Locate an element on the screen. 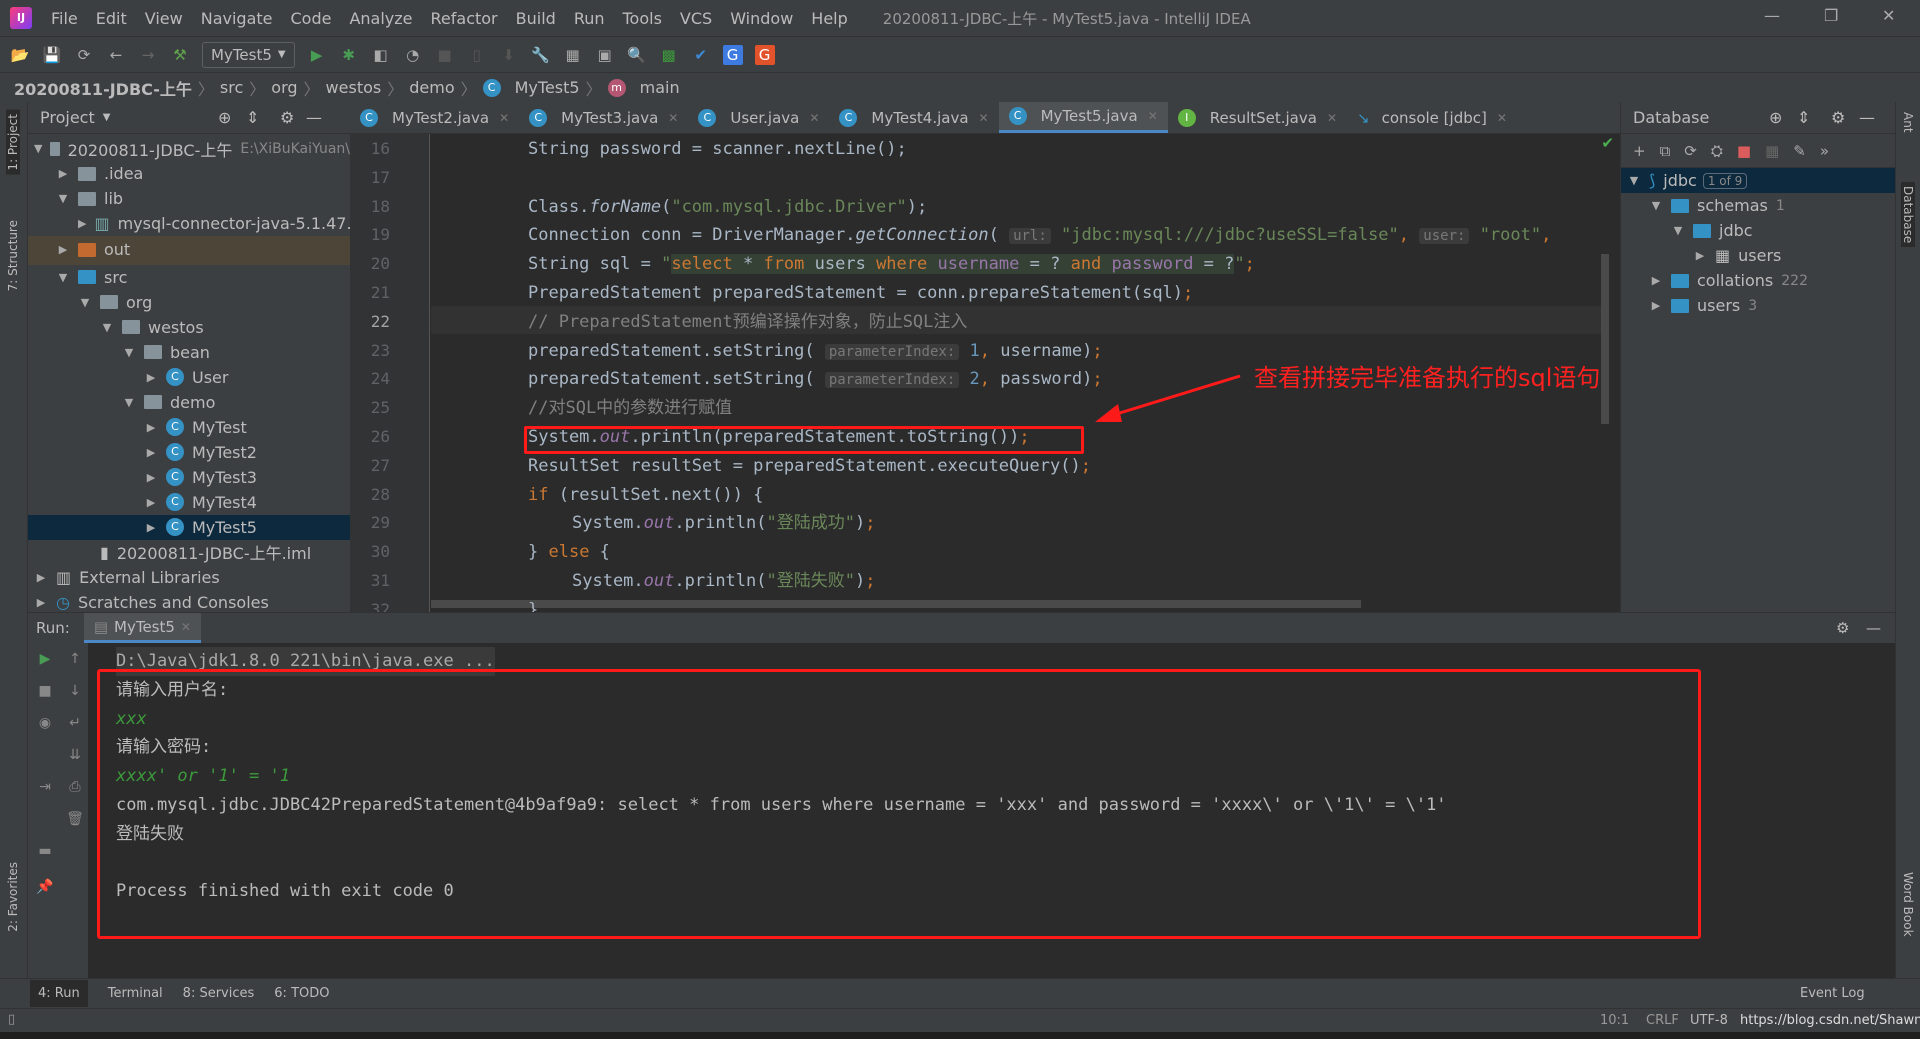  save-icon: 💾 is located at coordinates (52, 55).